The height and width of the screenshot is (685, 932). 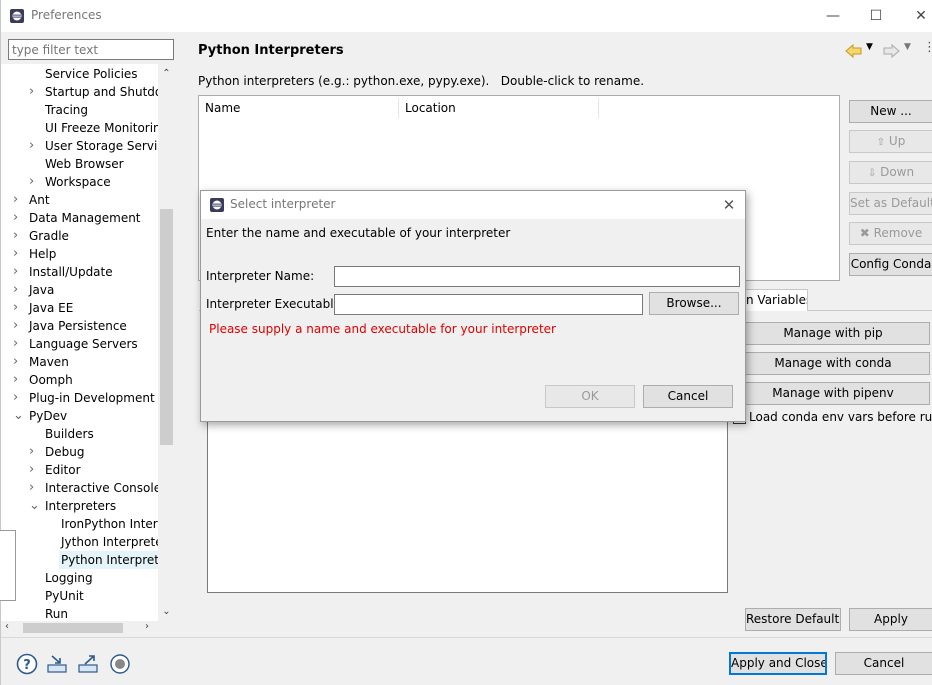 I want to click on tree-item: ⌄ Interpreters, so click(x=102, y=506).